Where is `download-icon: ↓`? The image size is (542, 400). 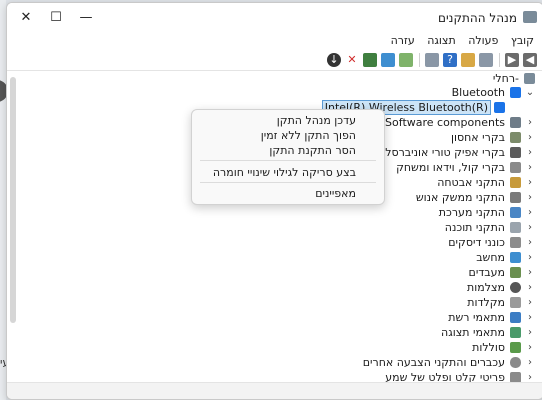
download-icon: ↓ is located at coordinates (334, 60).